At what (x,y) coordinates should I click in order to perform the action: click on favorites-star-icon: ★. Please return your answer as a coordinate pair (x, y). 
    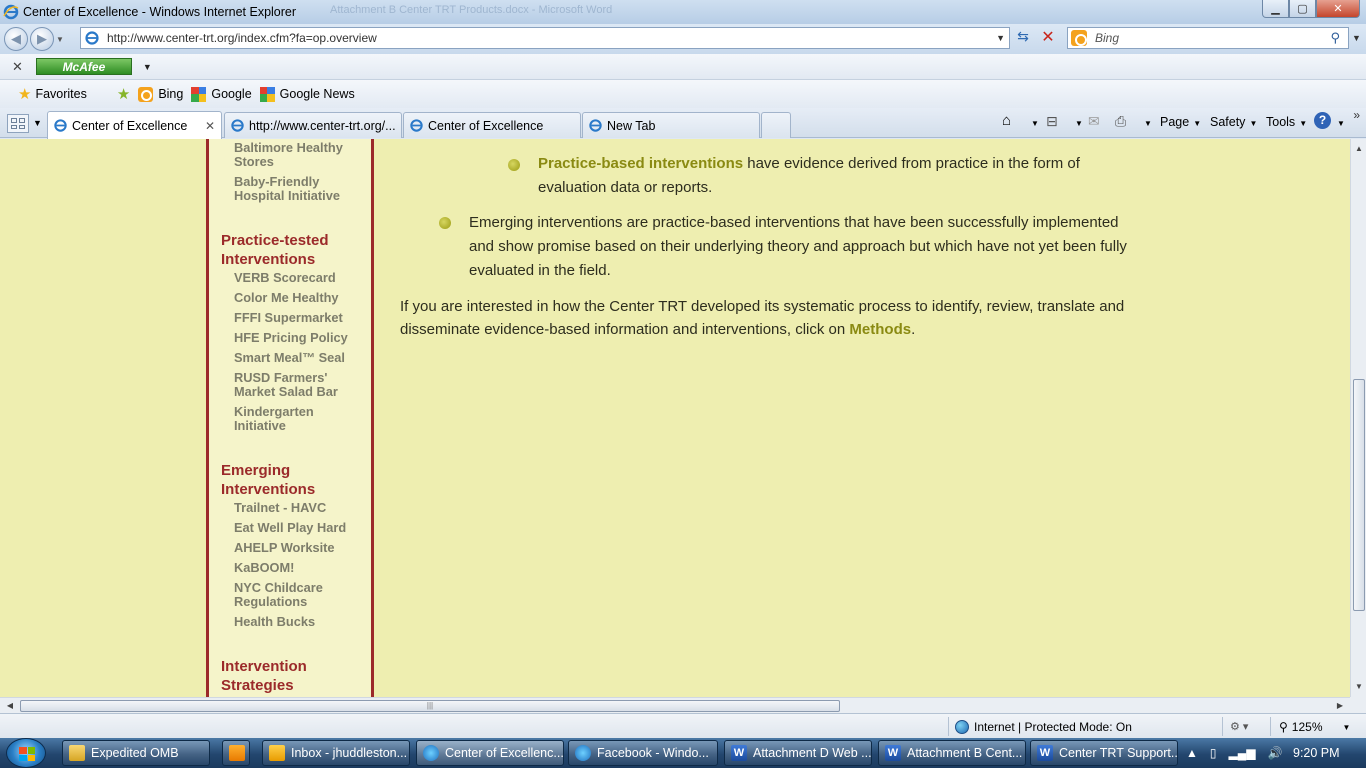
    Looking at the image, I should click on (24, 94).